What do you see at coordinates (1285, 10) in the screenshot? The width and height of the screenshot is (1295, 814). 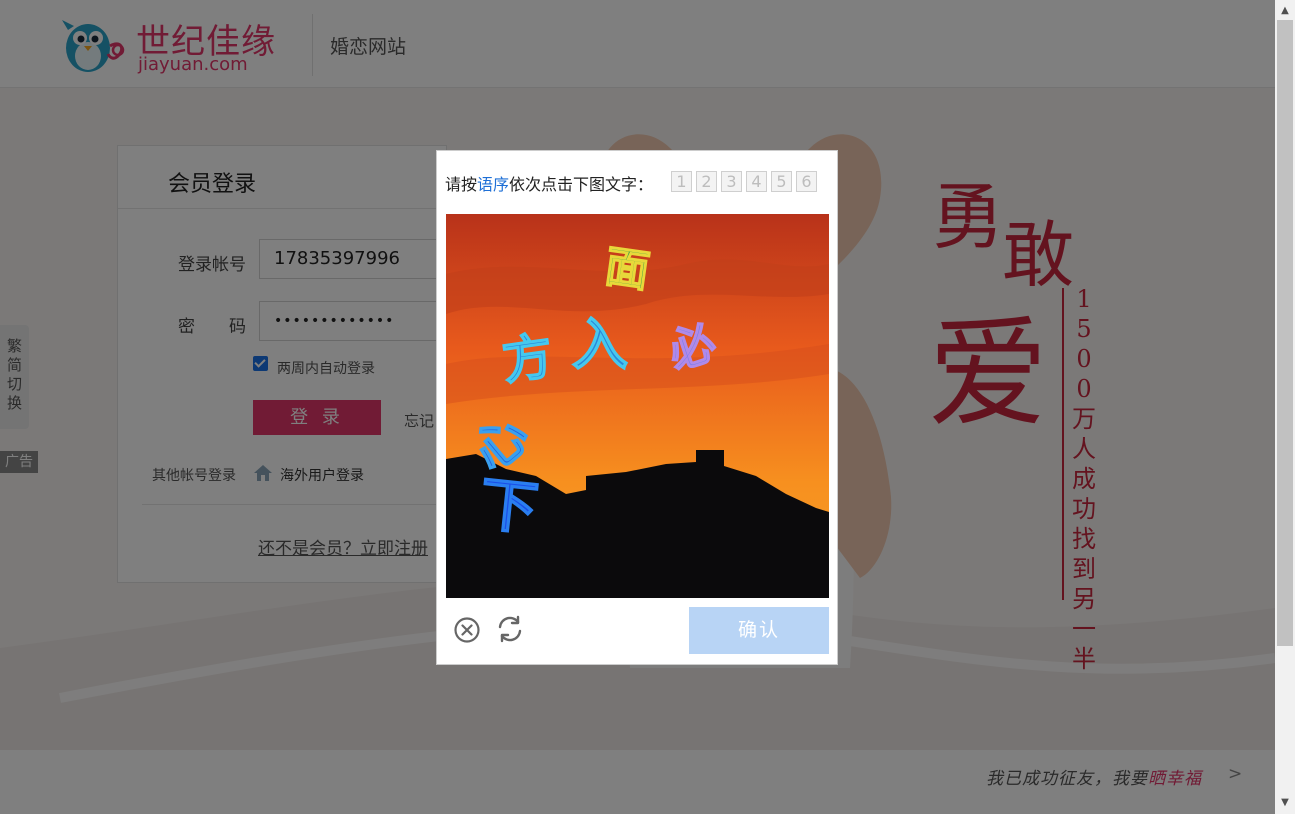 I see `scroll-up-arrow-icon: ▲` at bounding box center [1285, 10].